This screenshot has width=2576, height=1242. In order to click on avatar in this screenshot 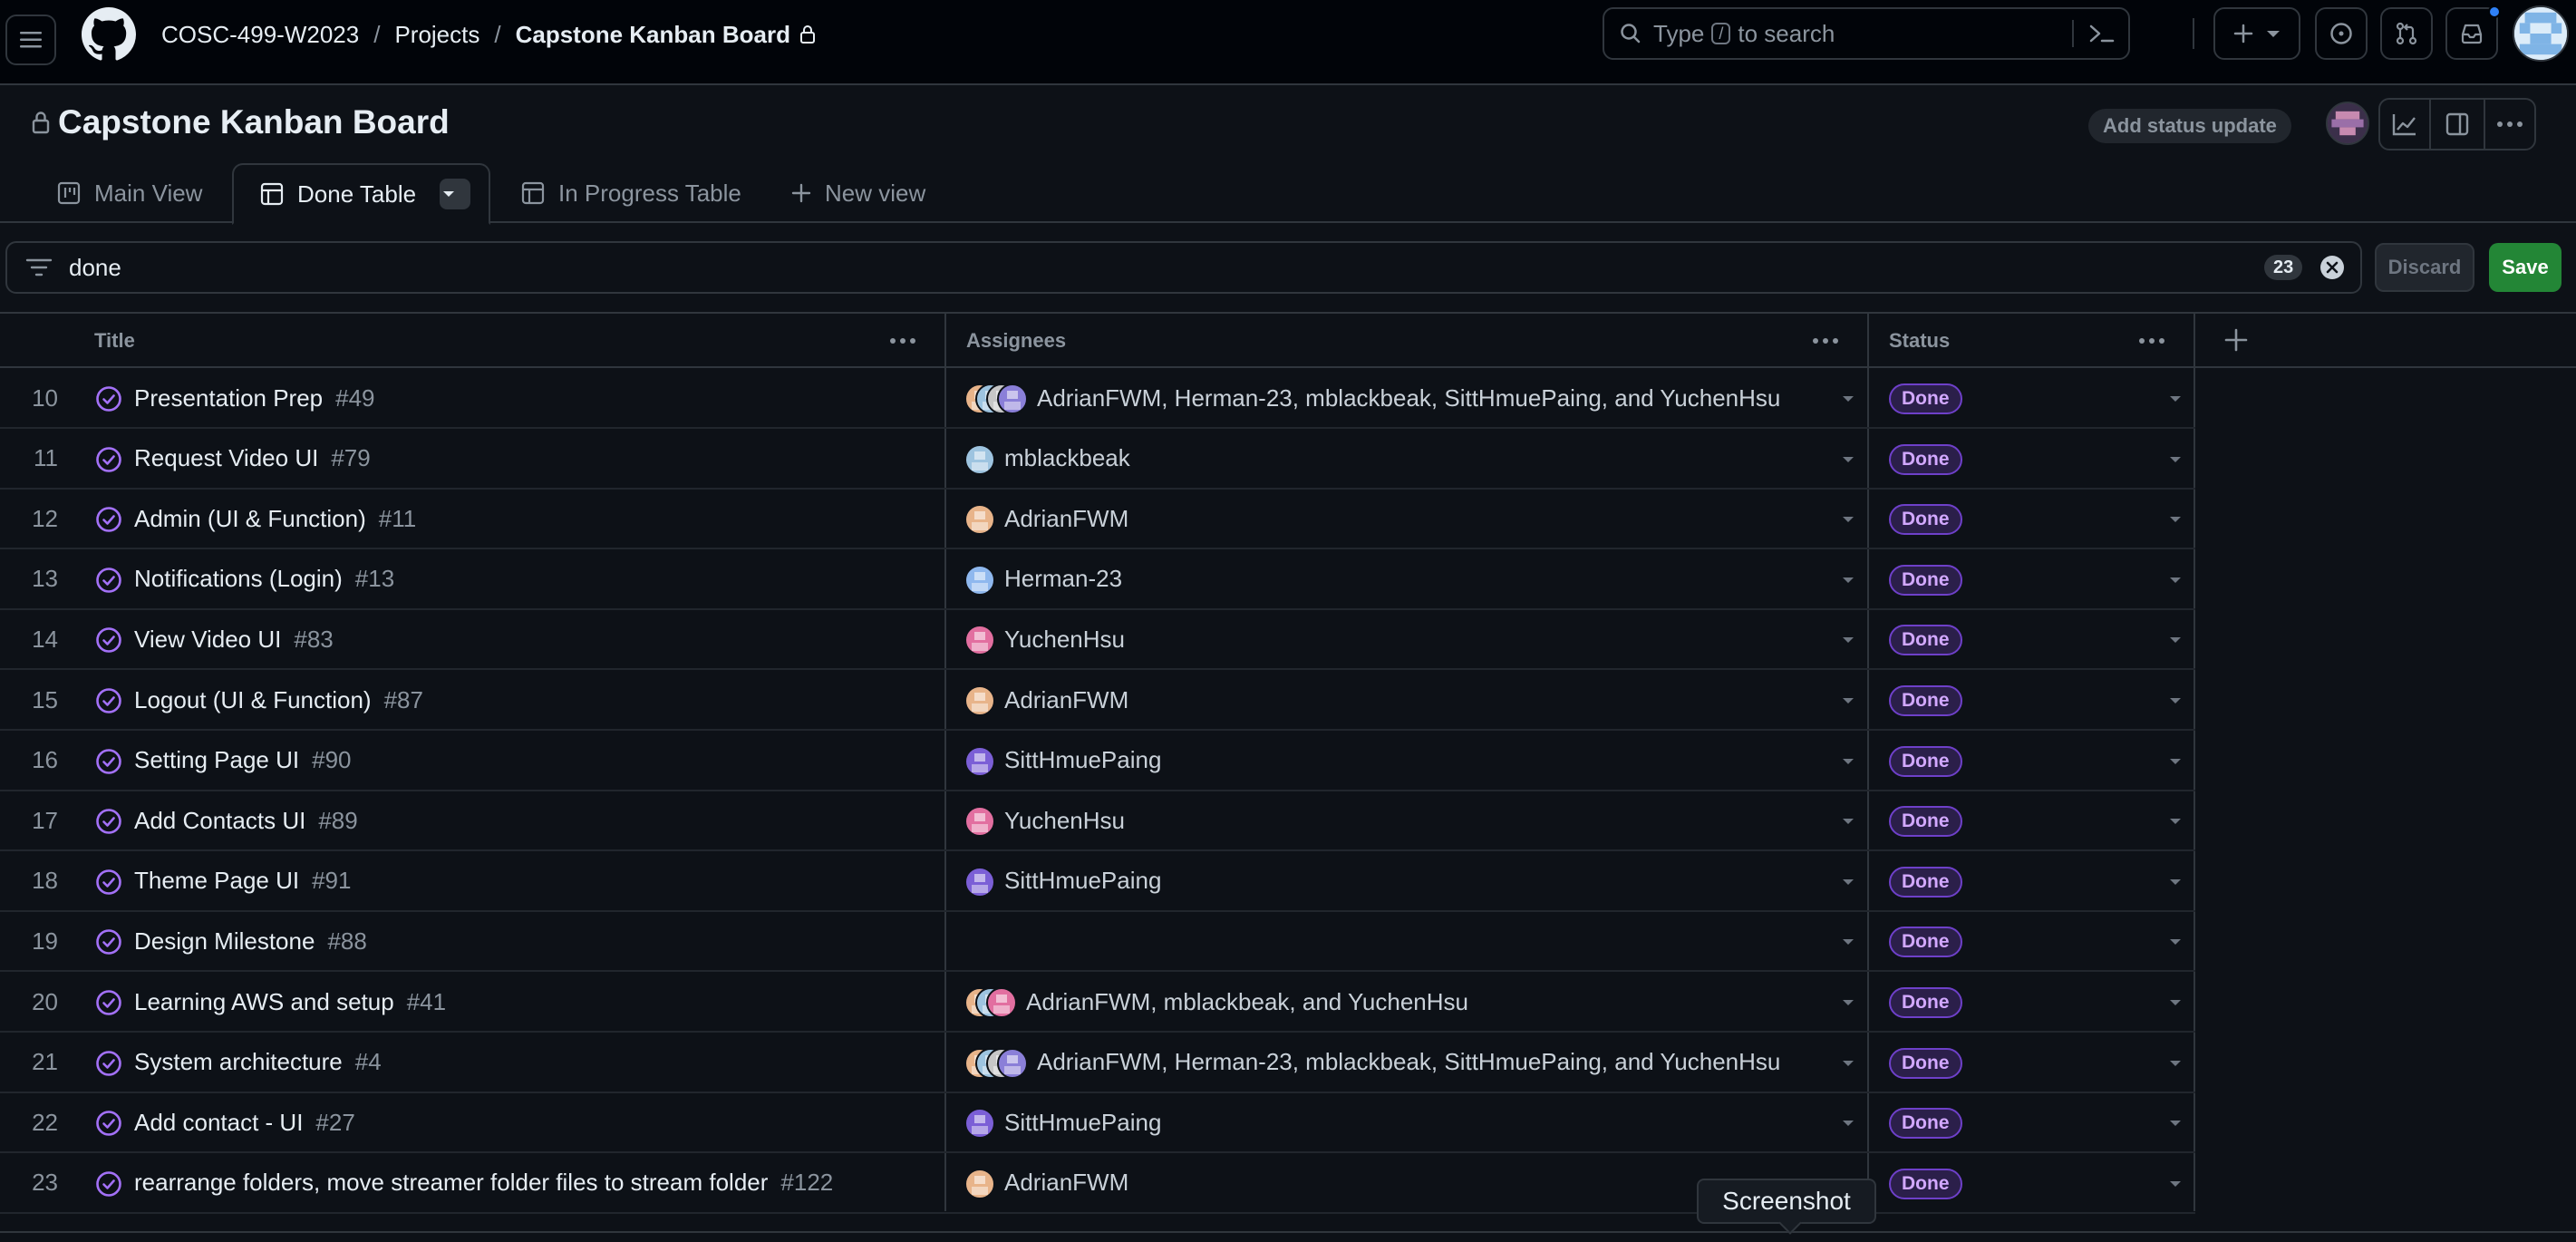, I will do `click(2541, 33)`.